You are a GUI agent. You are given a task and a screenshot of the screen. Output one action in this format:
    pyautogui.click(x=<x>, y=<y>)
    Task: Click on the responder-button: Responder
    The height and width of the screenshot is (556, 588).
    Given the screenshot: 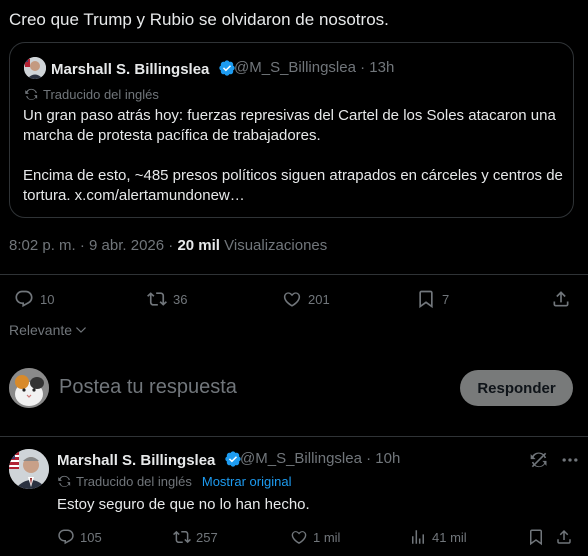 What is the action you would take?
    pyautogui.click(x=516, y=388)
    